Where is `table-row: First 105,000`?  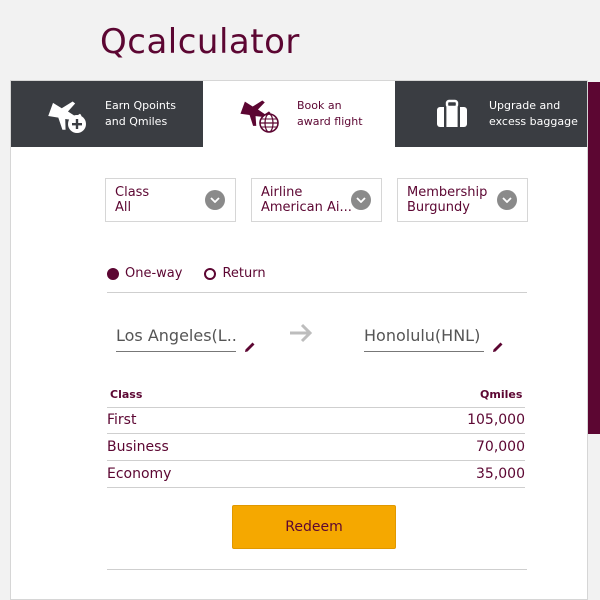
table-row: First 105,000 is located at coordinates (316, 421).